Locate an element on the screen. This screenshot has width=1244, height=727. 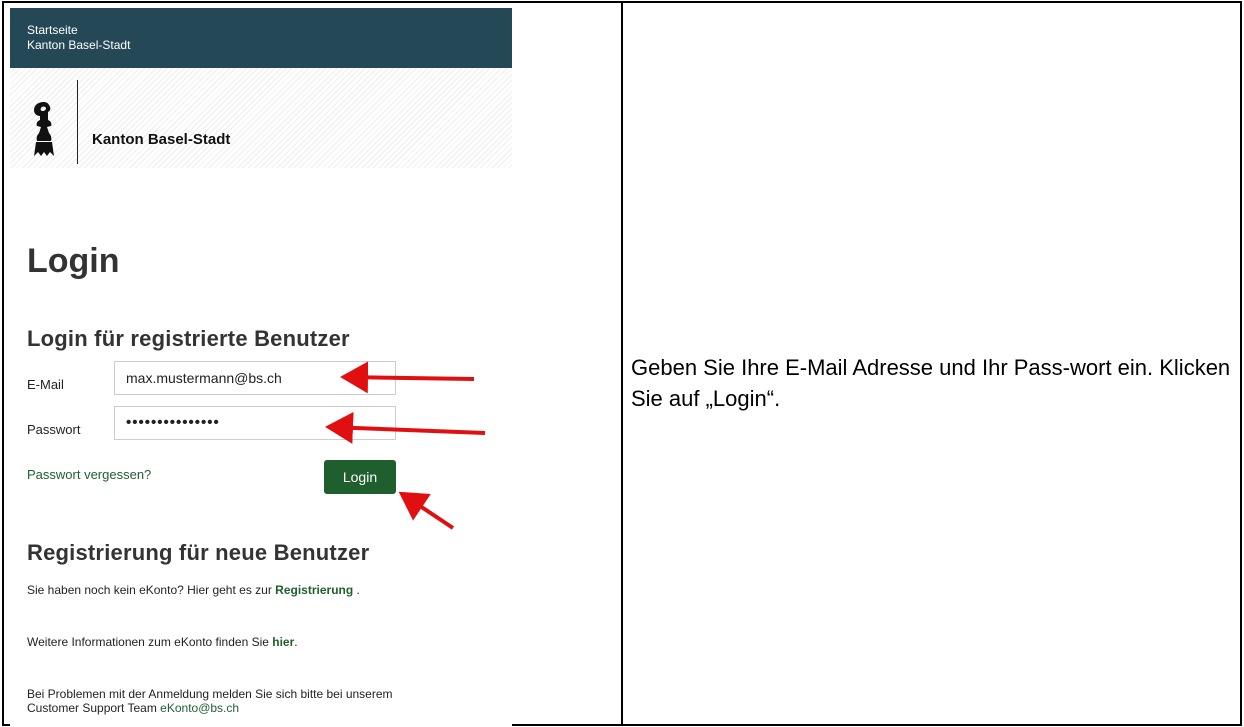
basel-crest-icon is located at coordinates (44, 129).